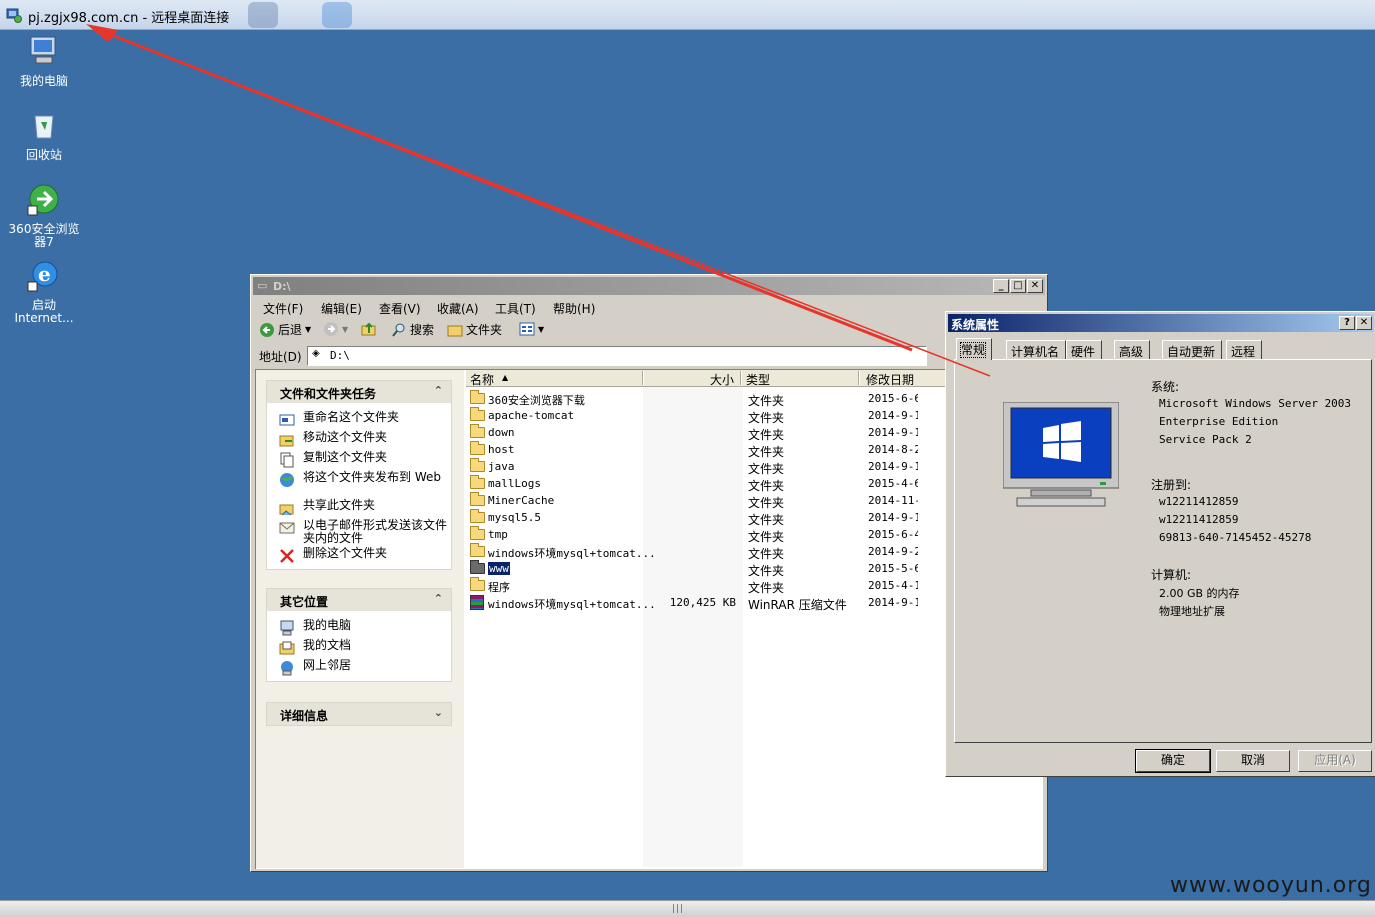  I want to click on other-places-panel: 其它位置 ⌃ 我的电脑 我的文档 网上邻居, so click(359, 635).